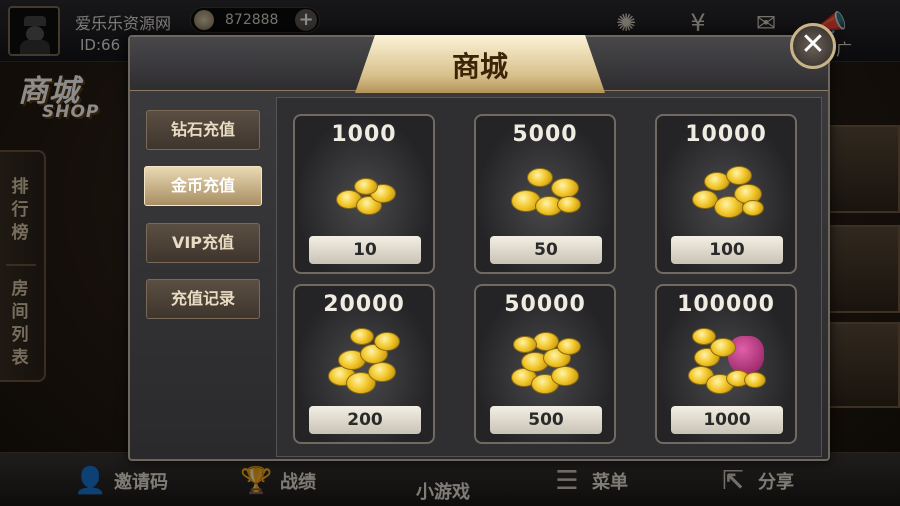 This screenshot has height=506, width=900. I want to click on coin-package: 50000 500, so click(545, 364).